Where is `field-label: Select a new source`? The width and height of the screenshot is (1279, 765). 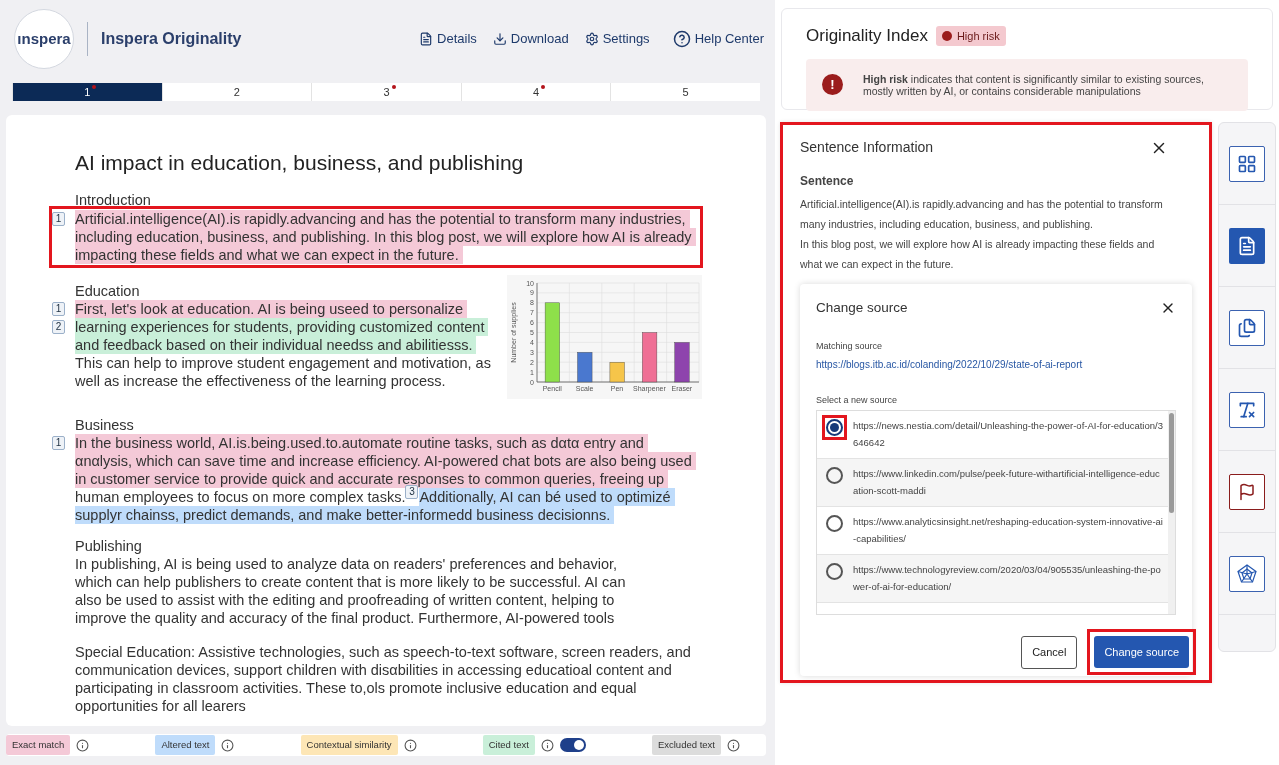
field-label: Select a new source is located at coordinates (857, 400).